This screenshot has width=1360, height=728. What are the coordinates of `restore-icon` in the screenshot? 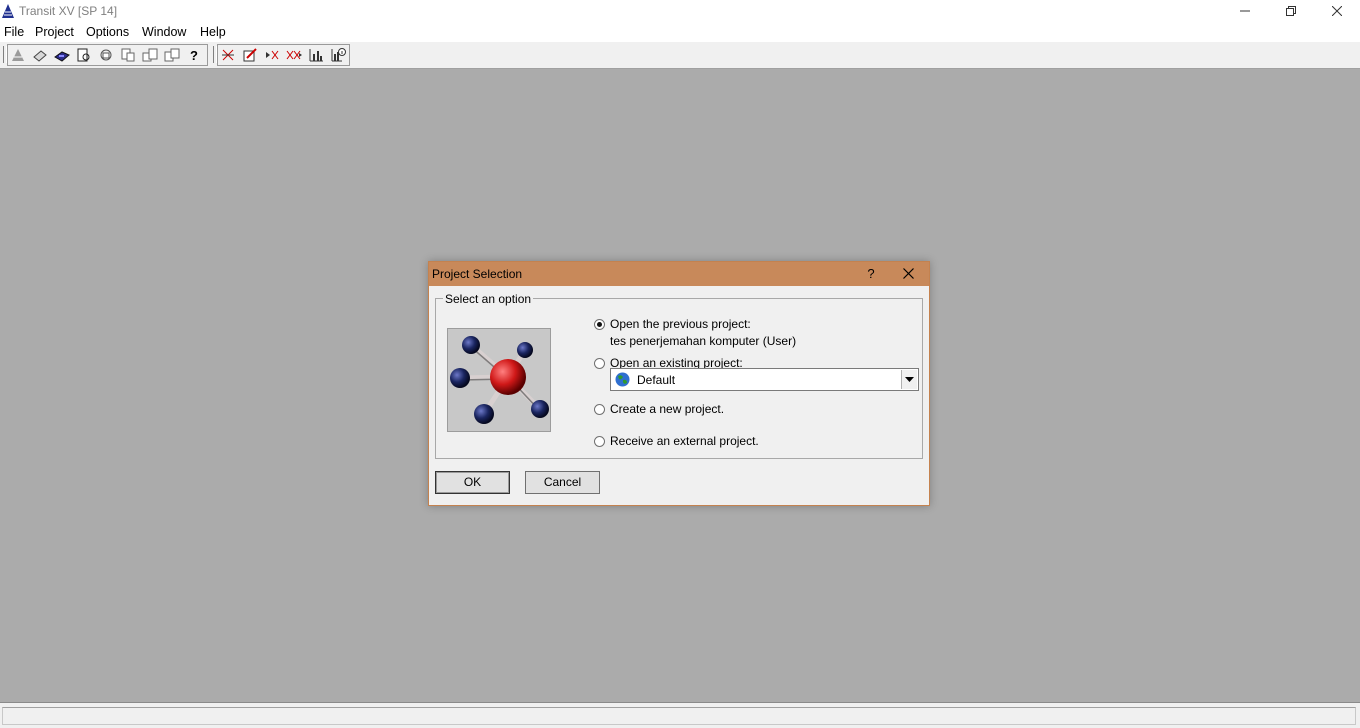 It's located at (1291, 11).